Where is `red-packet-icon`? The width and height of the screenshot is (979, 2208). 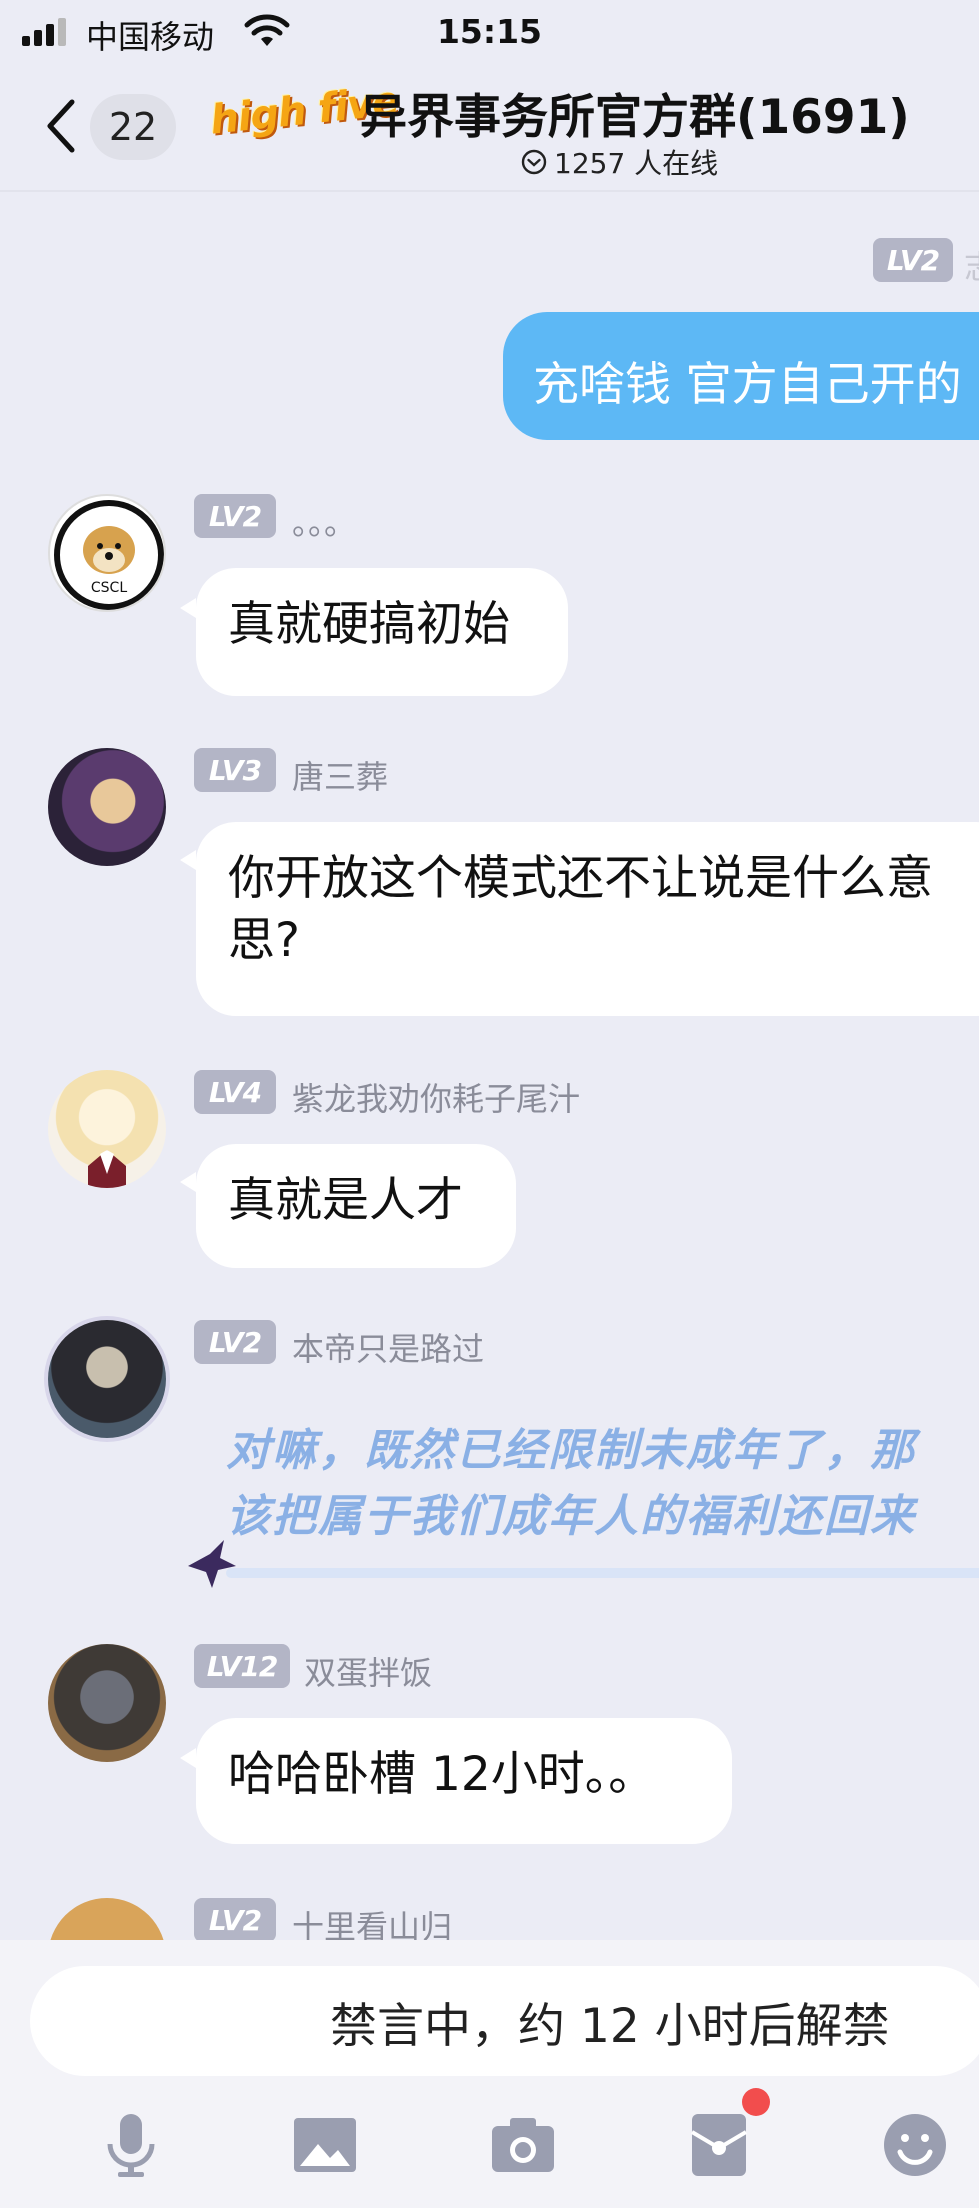
red-packet-icon is located at coordinates (719, 2145).